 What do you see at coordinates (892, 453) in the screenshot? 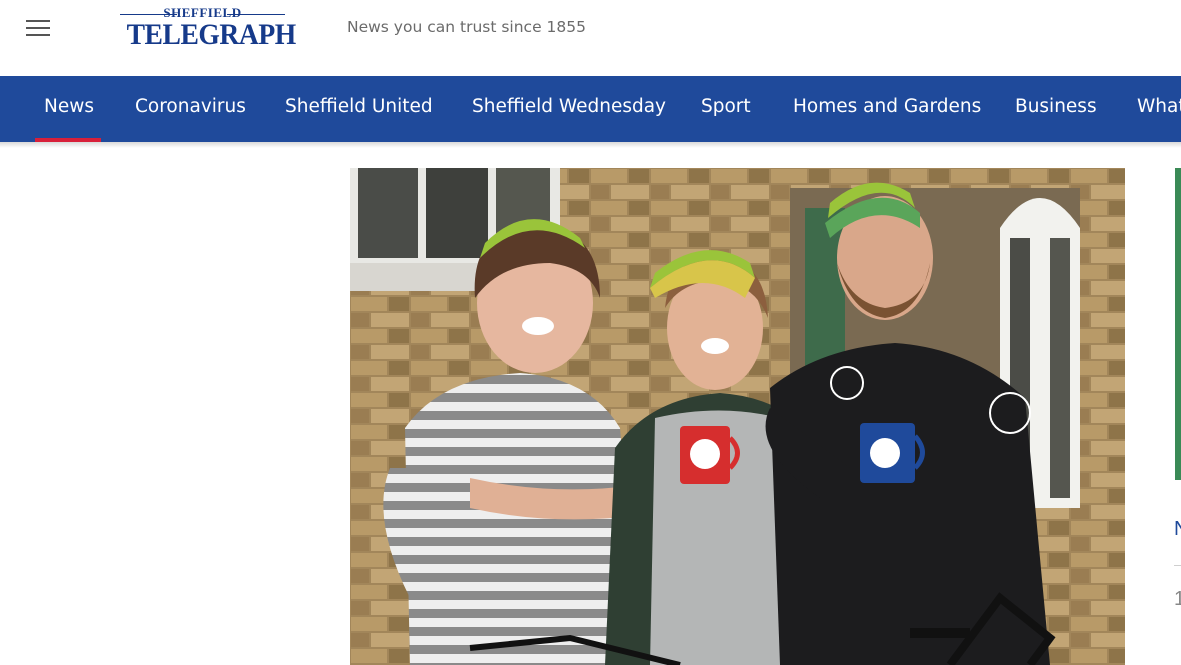
I see `mug-yorkshire-legend` at bounding box center [892, 453].